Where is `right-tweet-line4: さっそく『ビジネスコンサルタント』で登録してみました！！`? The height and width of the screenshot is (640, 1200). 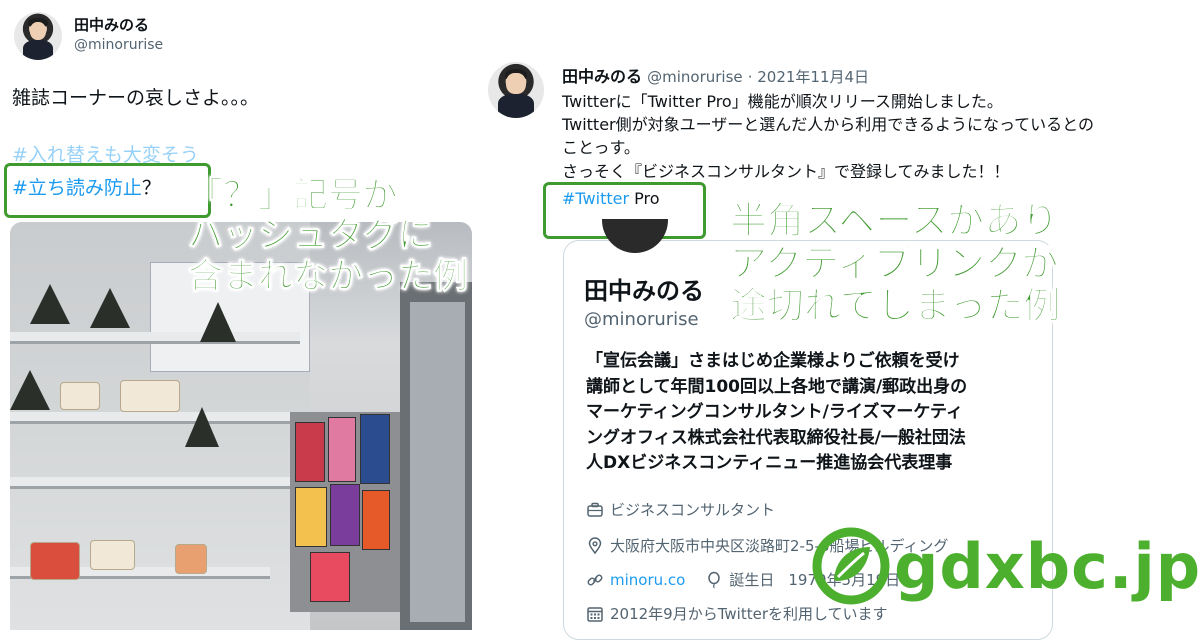 right-tweet-line4: さっそく『ビジネスコンサルタント』で登録してみました！！ is located at coordinates (786, 171).